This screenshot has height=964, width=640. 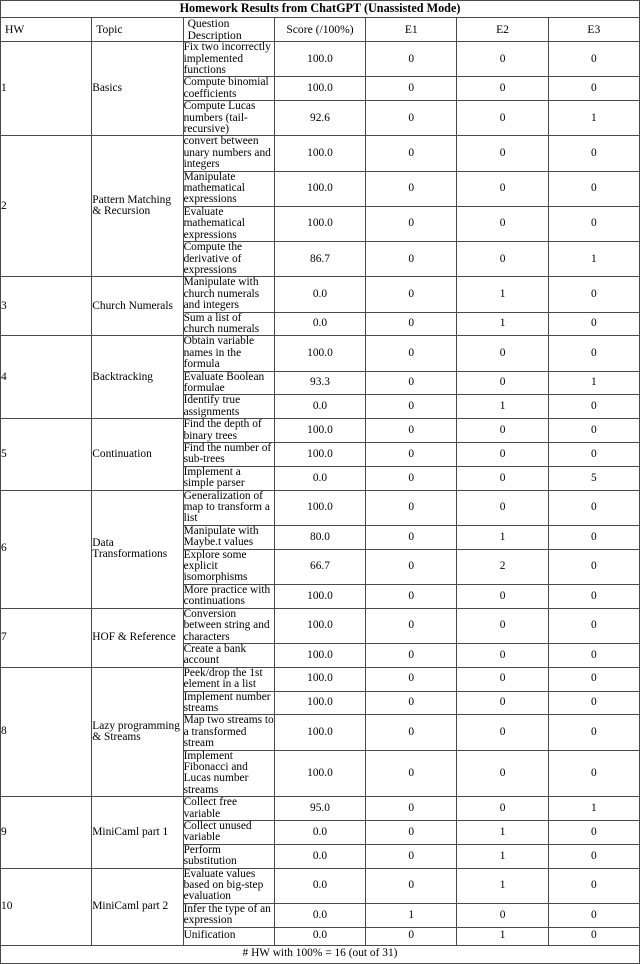 I want to click on column-header-description: Question Description, so click(x=228, y=29).